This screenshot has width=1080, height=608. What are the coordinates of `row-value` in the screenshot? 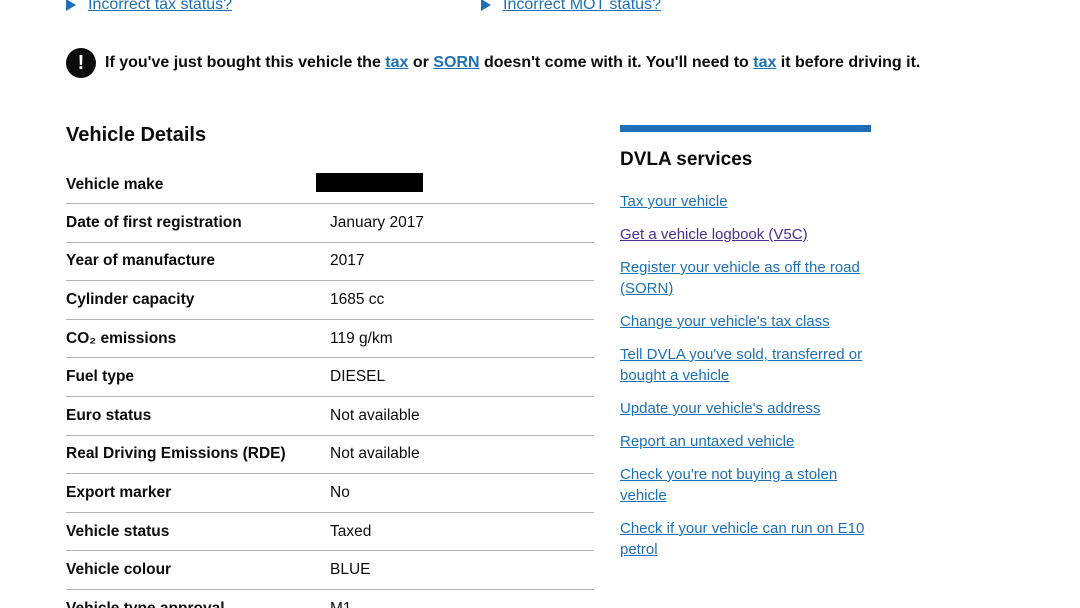 It's located at (455, 184).